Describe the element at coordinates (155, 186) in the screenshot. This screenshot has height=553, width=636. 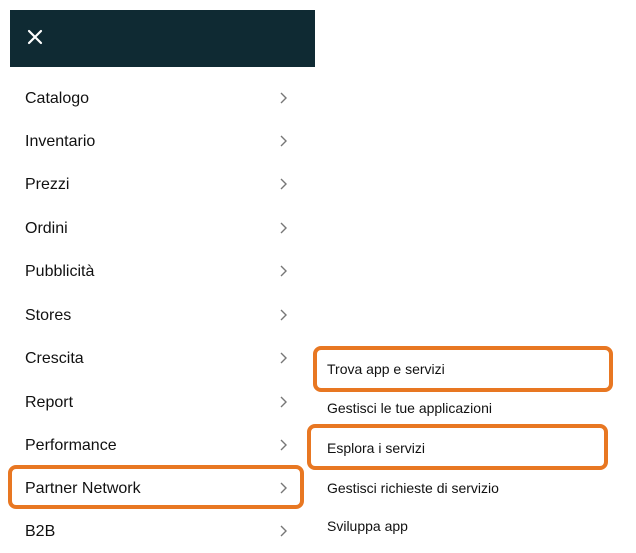
I see `nav-item-prezzi: Prezzi` at that location.